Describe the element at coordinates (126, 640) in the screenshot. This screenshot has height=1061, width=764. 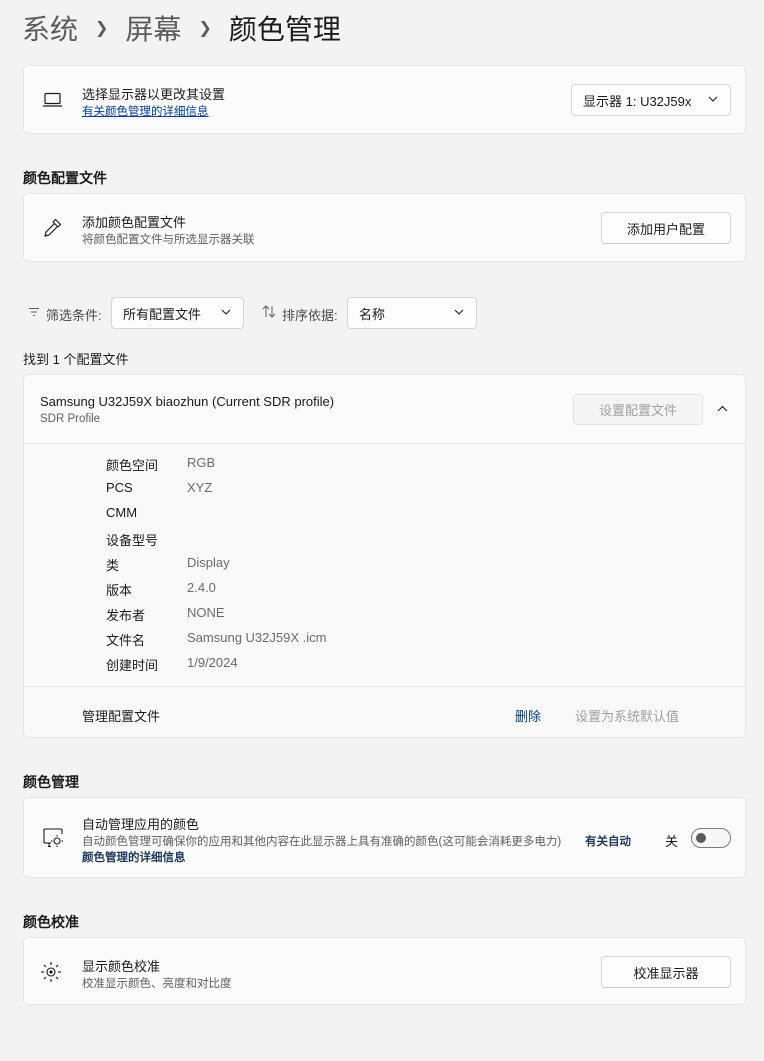
I see `property-label: 文件名` at that location.